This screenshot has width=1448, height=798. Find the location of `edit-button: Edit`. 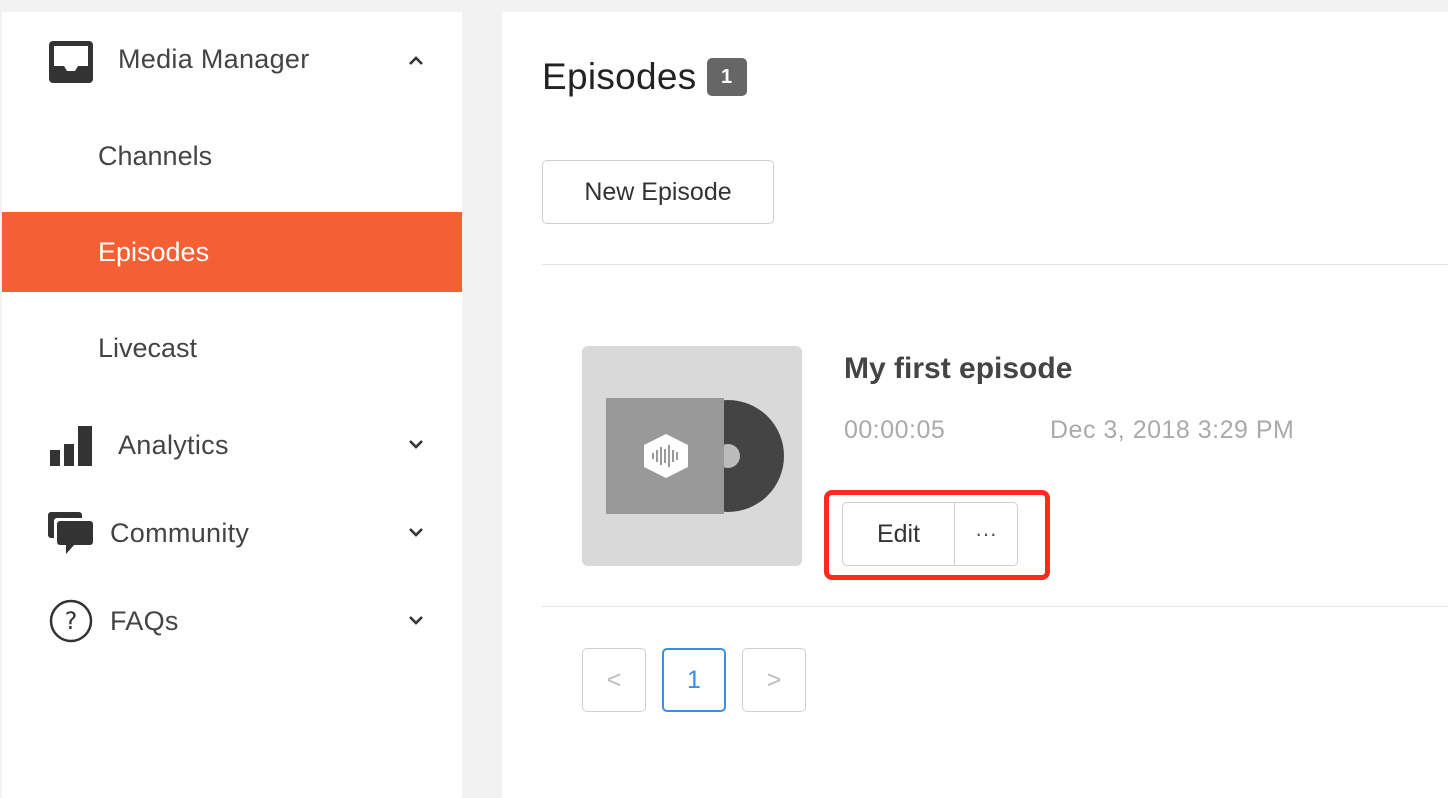

edit-button: Edit is located at coordinates (899, 534).